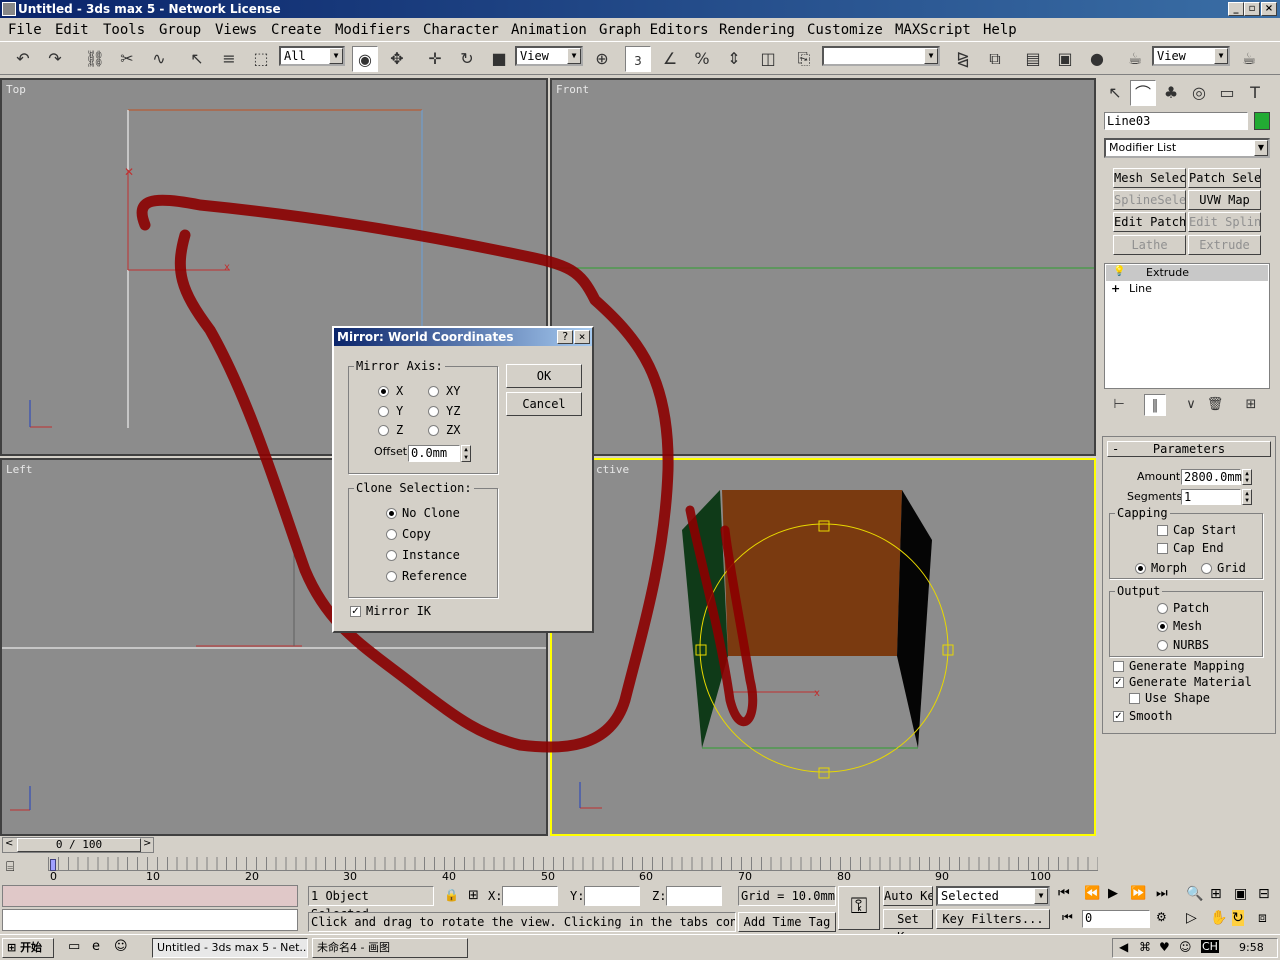 The image size is (1280, 960). Describe the element at coordinates (908, 926) in the screenshot. I see `set-key-button: Set Key` at that location.